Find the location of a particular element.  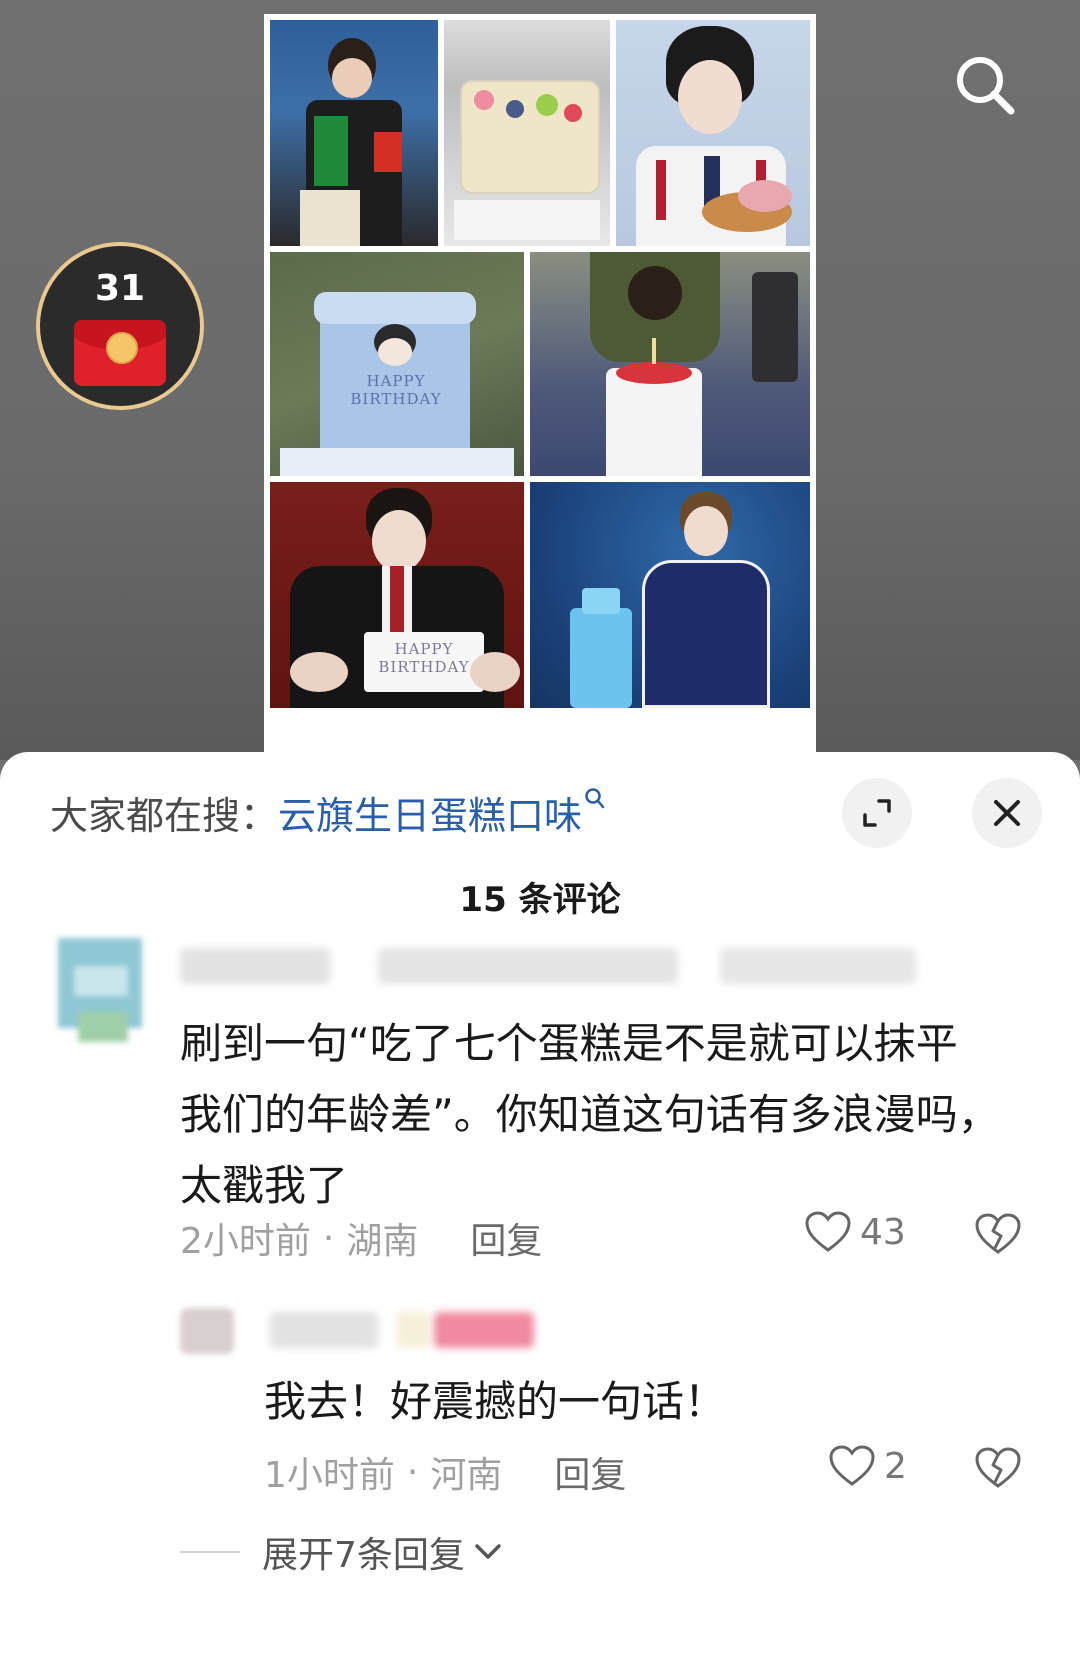

comment-location: 湖南 is located at coordinates (382, 1241).